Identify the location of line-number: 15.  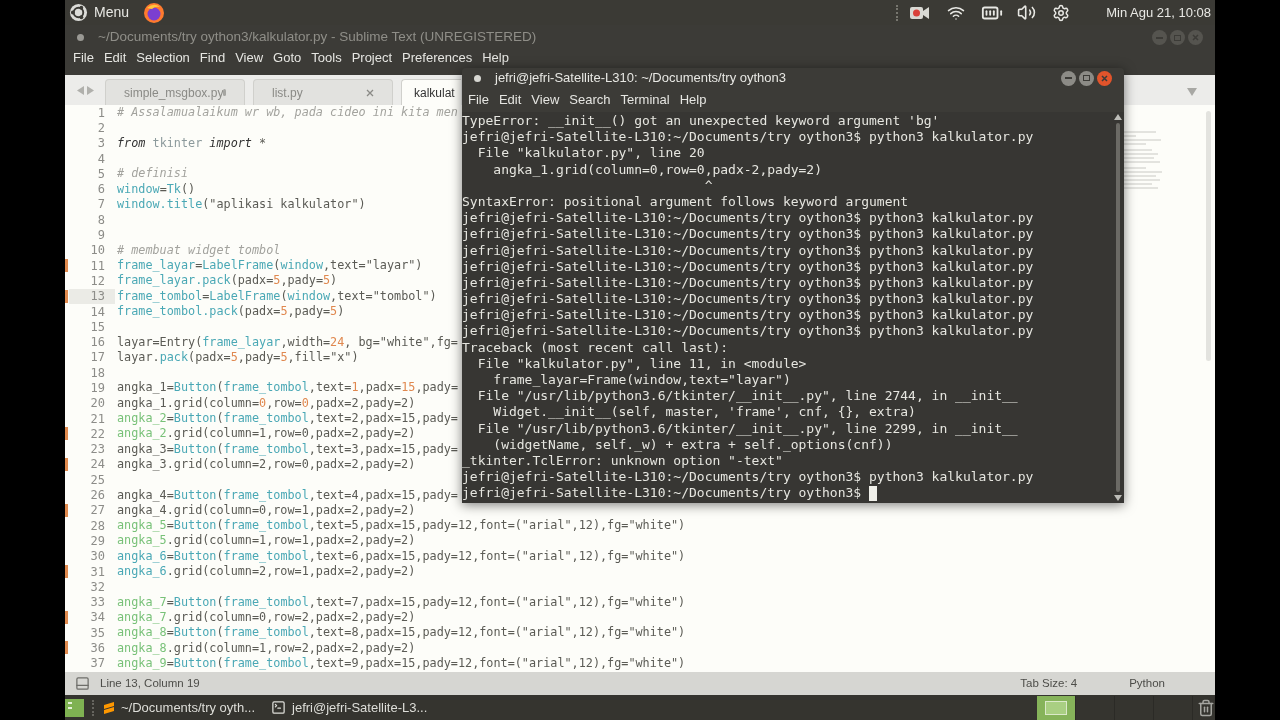
(97, 327).